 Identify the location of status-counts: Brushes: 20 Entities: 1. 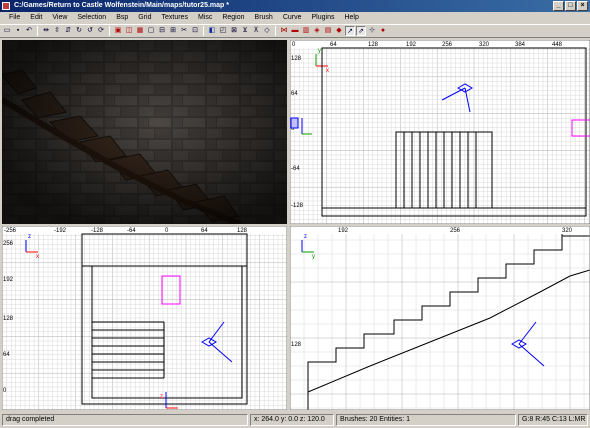
(426, 420).